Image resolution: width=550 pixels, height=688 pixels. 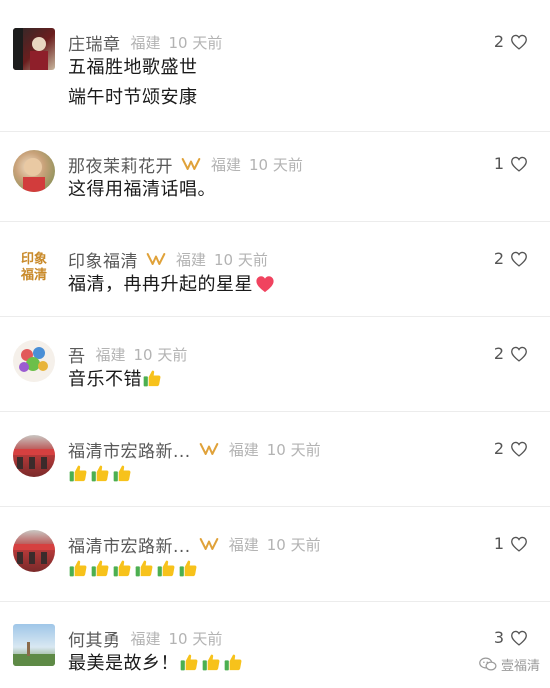 I want to click on comment-item: 福清市宏路新... 福建 10 天前 2, so click(x=275, y=471).